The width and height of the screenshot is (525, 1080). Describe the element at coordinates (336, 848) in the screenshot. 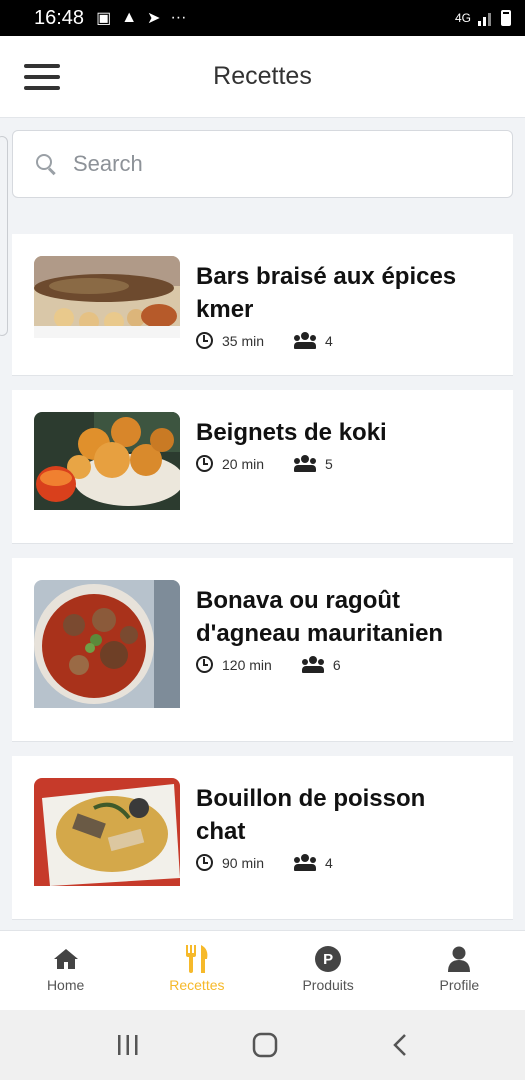

I see `recipe-info: Bouillon de poisson chat 90 min 4` at that location.